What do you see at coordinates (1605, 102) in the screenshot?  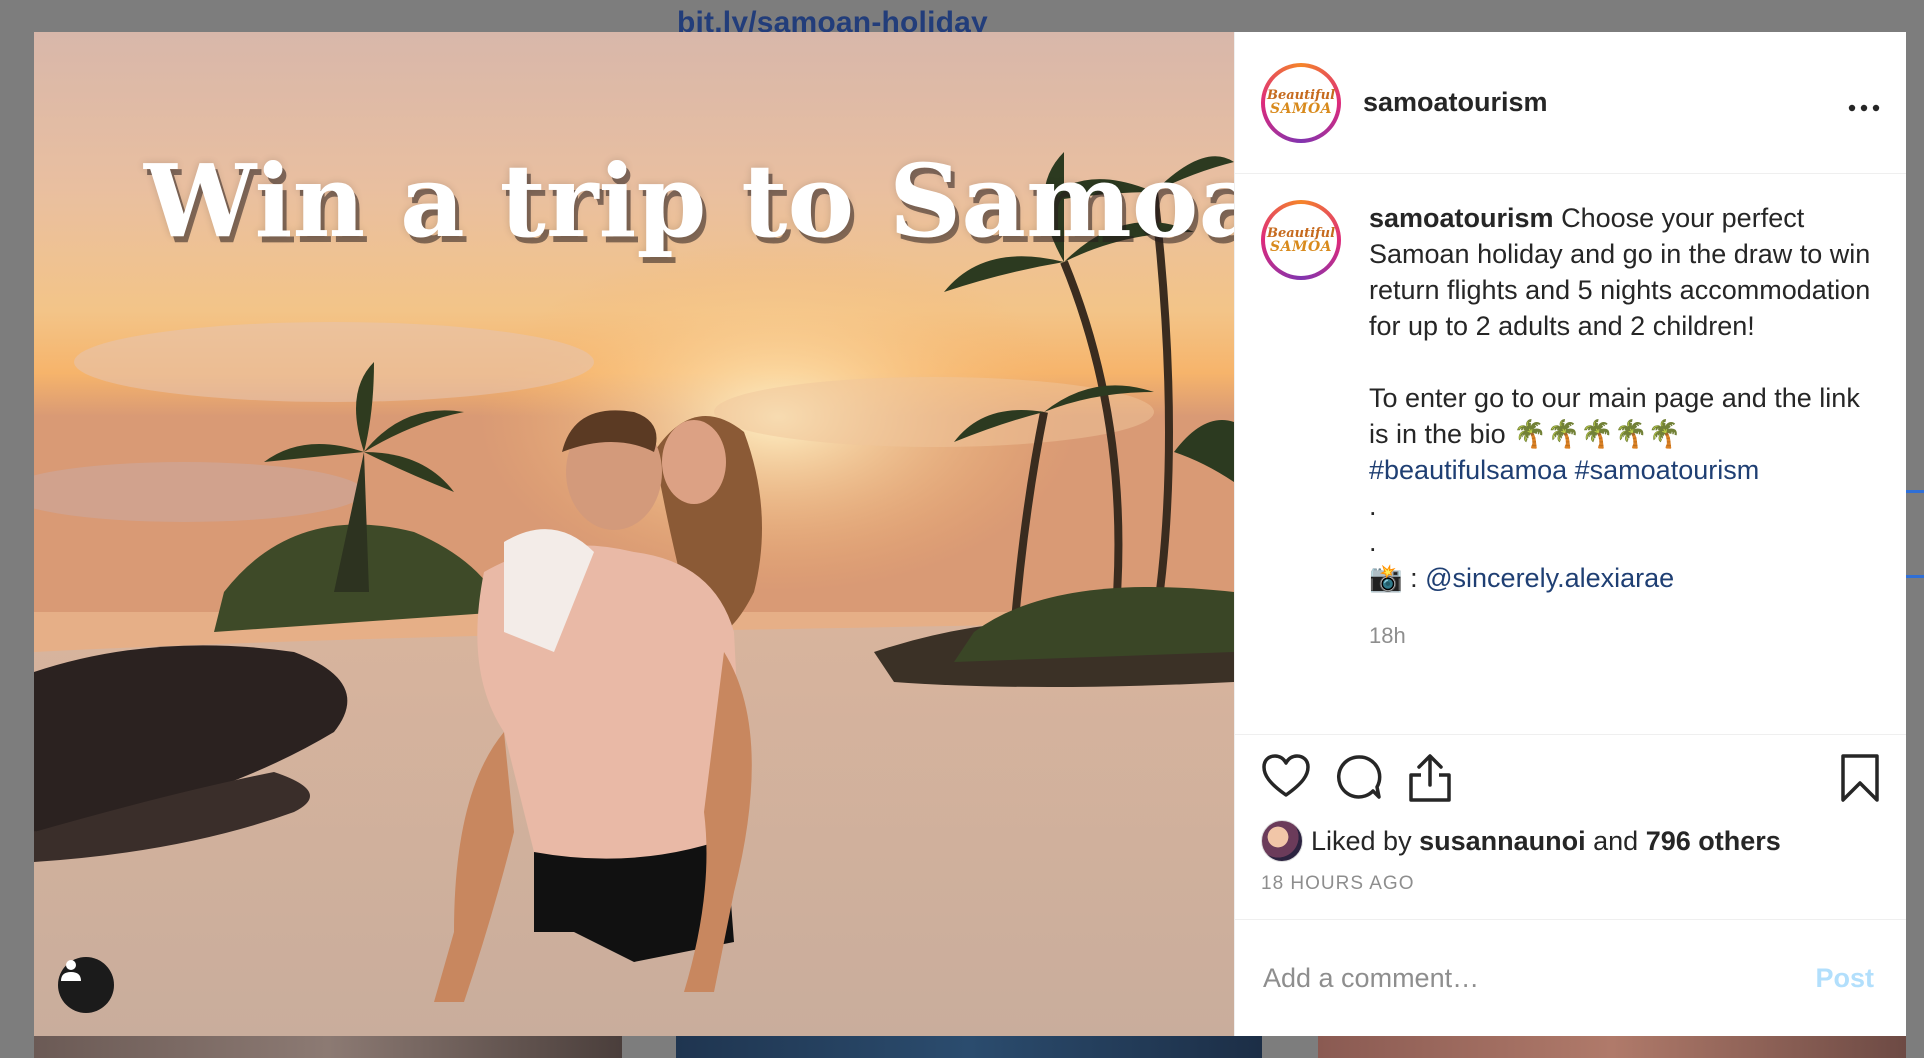 I see `header-username: samoatourism` at bounding box center [1605, 102].